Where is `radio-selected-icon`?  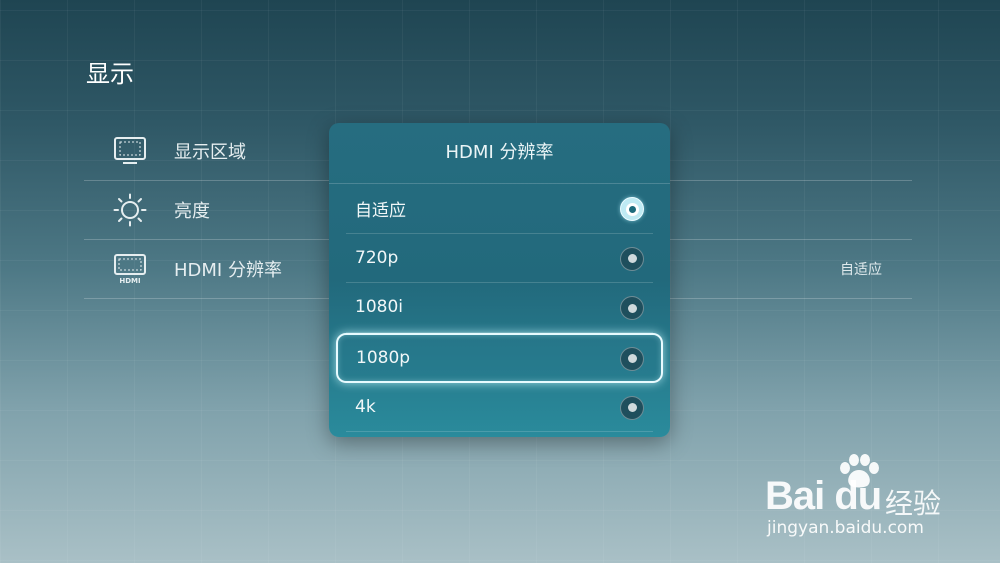 radio-selected-icon is located at coordinates (632, 209).